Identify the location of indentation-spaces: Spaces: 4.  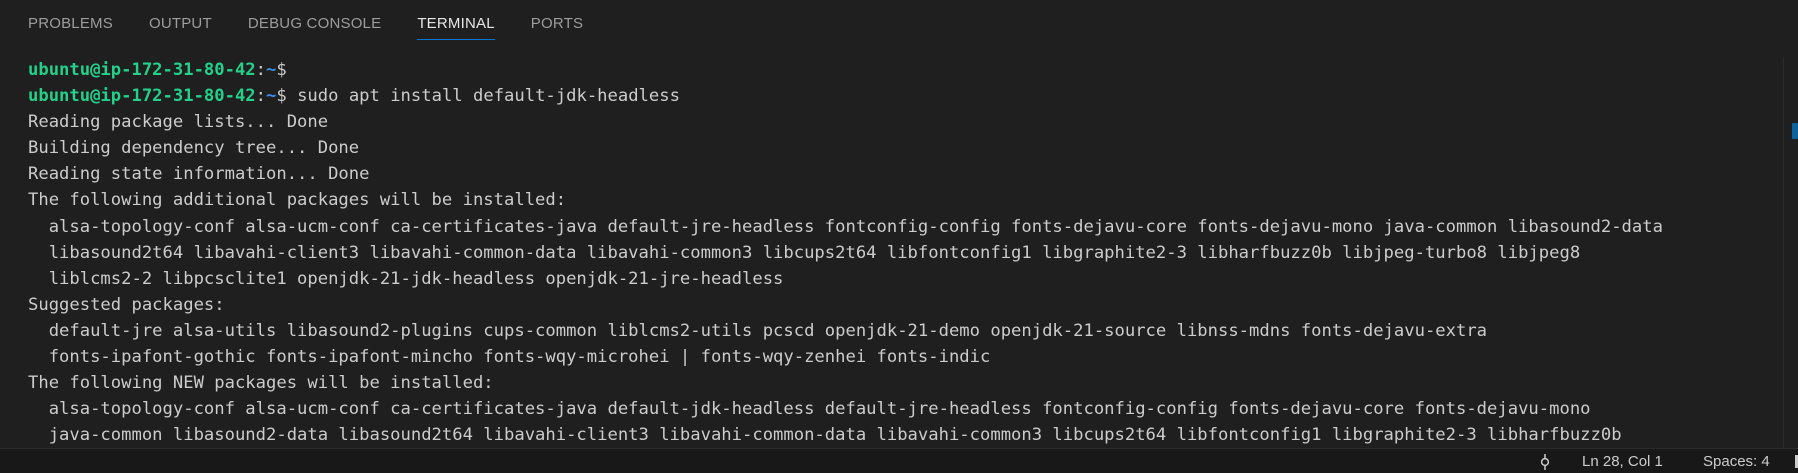
(1736, 461).